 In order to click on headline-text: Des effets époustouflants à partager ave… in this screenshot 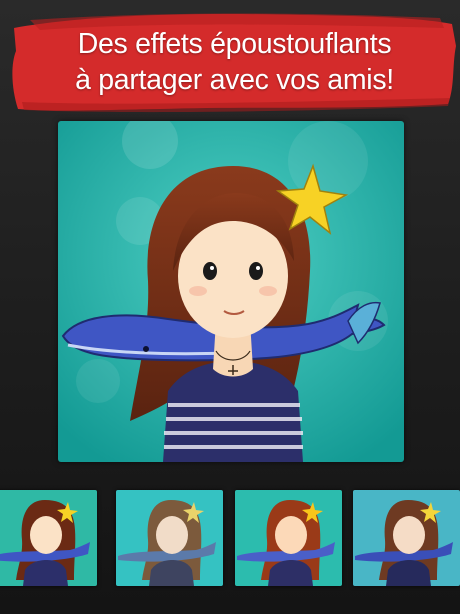, I will do `click(234, 62)`.